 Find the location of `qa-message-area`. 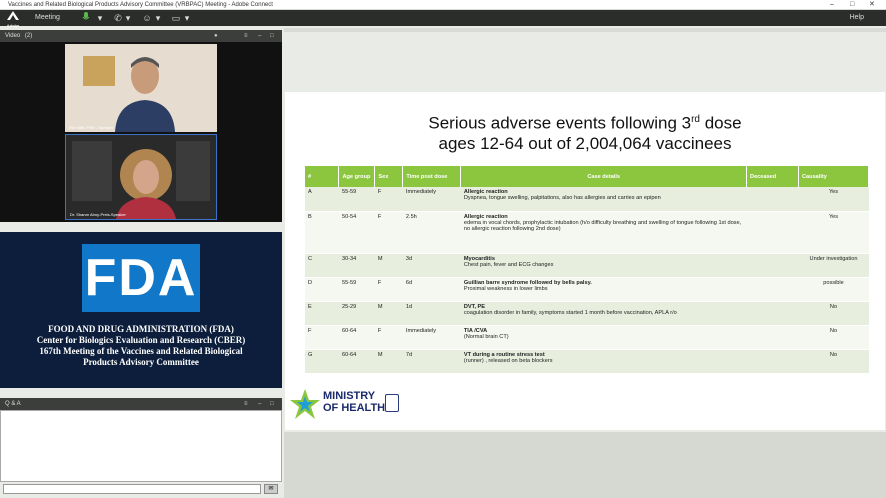

qa-message-area is located at coordinates (141, 446).